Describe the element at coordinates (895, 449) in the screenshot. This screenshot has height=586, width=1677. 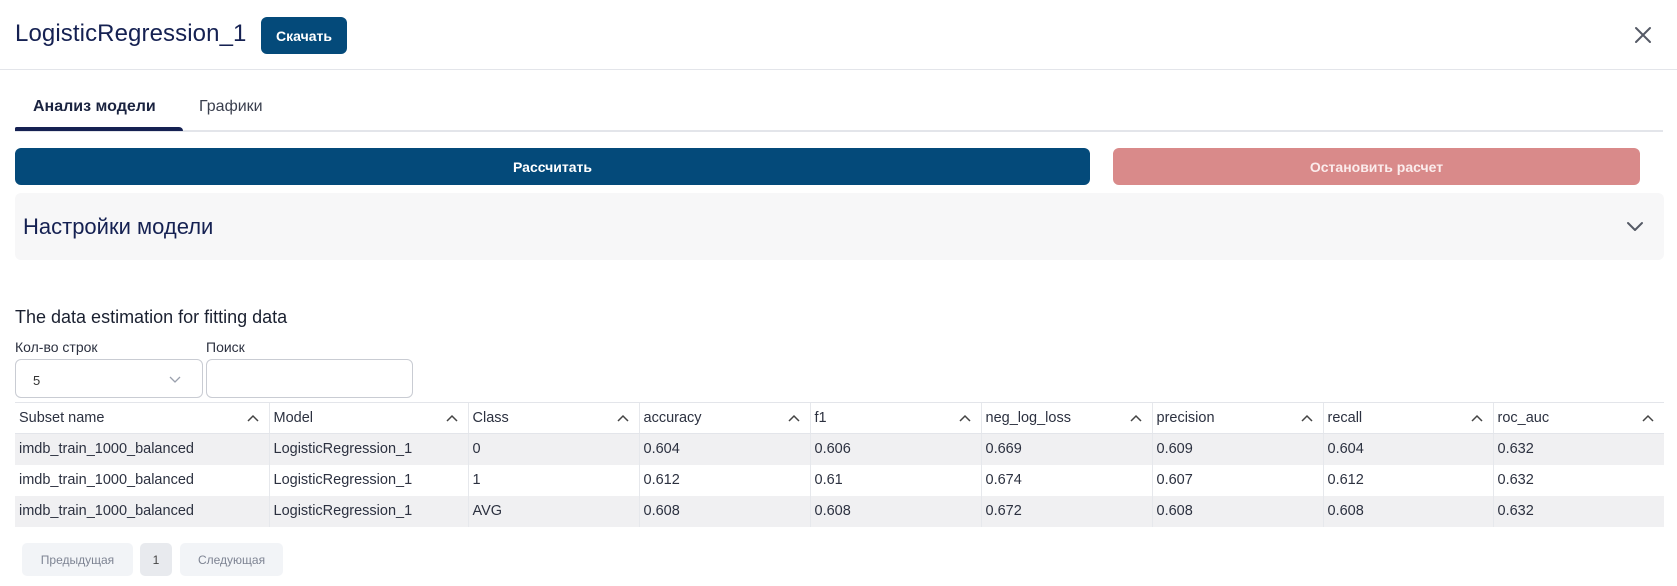
I see `table-cell: 0.606` at that location.